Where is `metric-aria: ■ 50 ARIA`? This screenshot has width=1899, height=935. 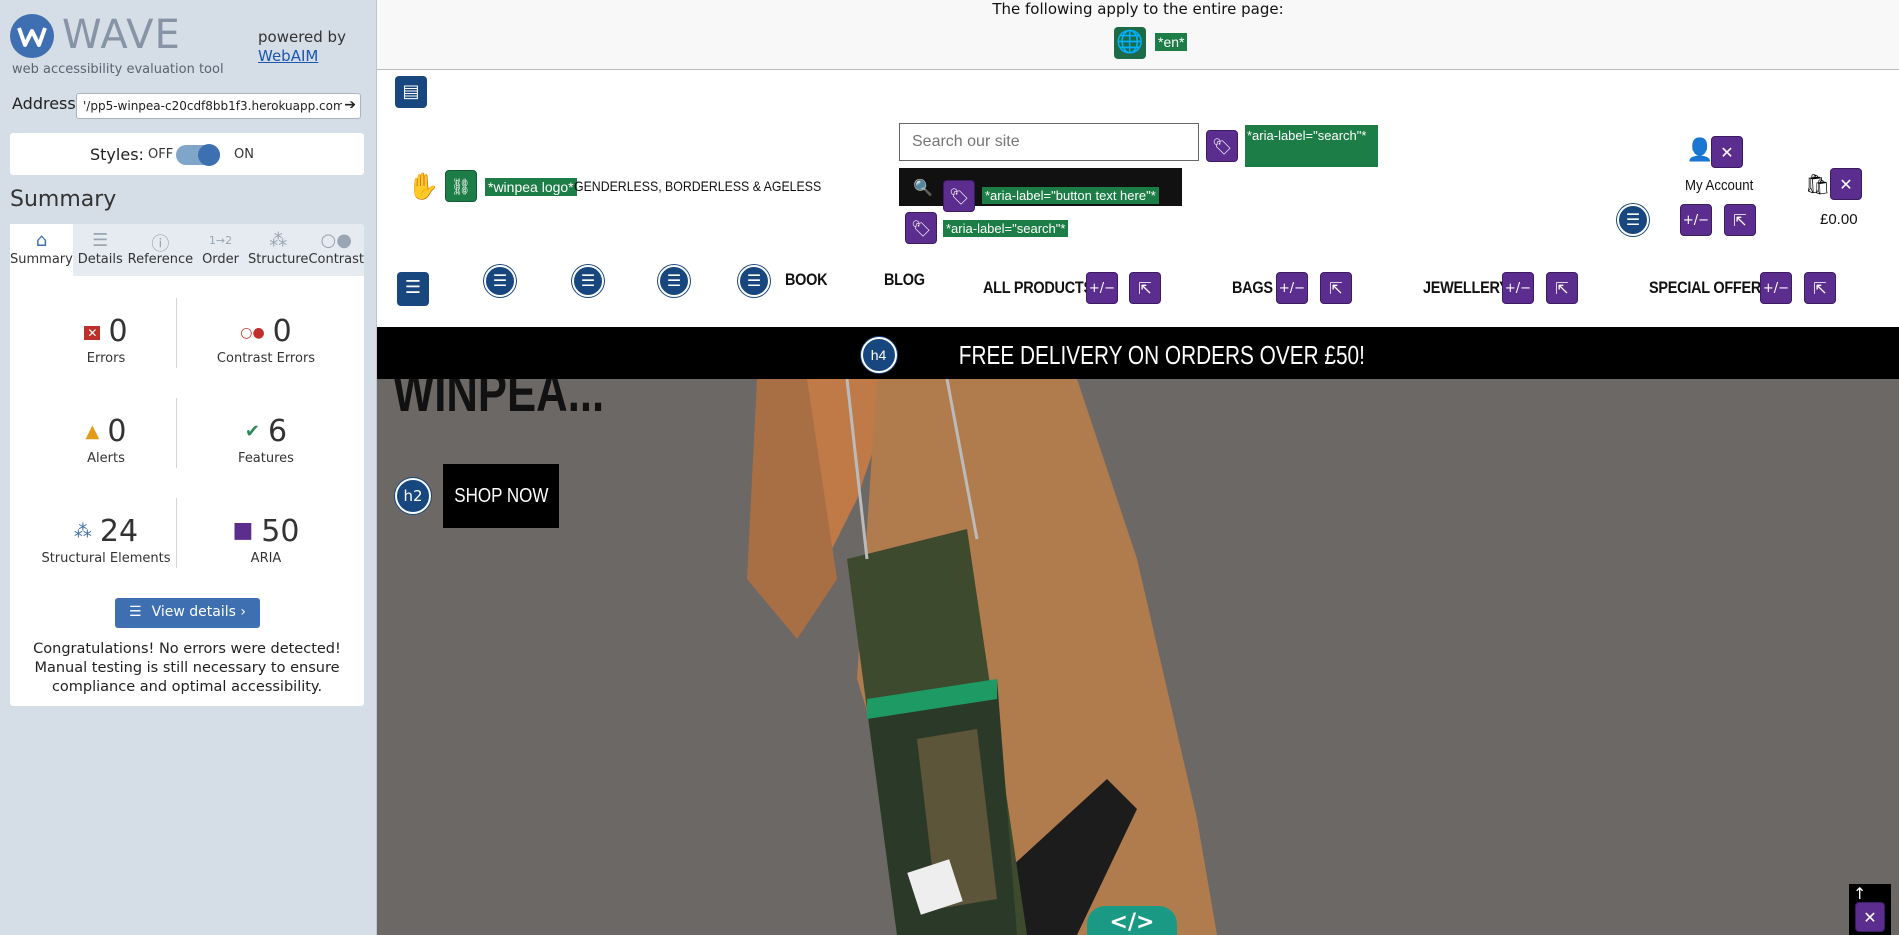
metric-aria: ■ 50 ARIA is located at coordinates (266, 540).